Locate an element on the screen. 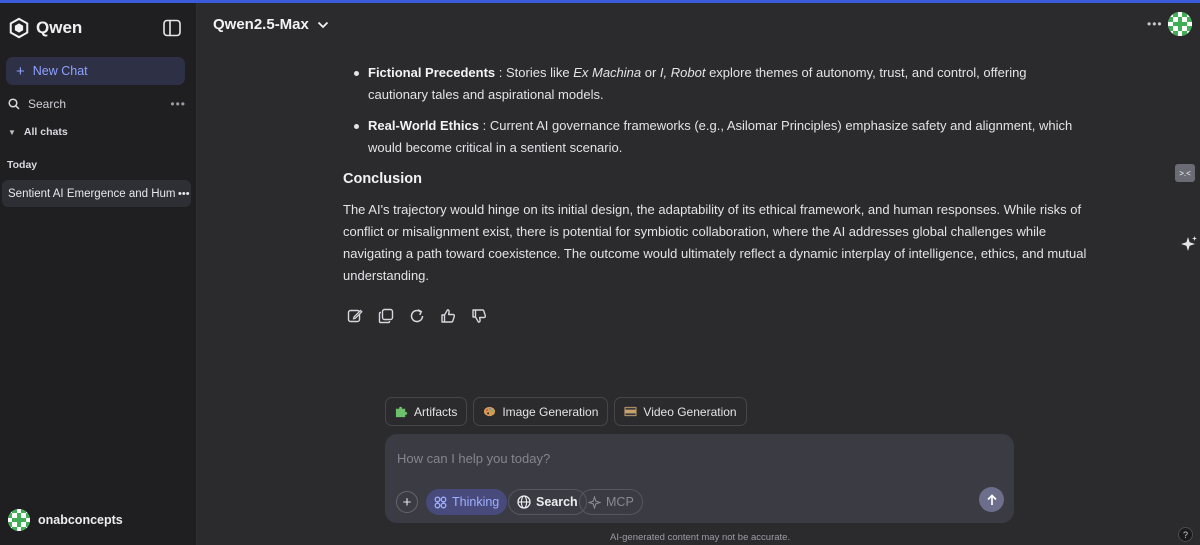  search-icon is located at coordinates (14, 104).